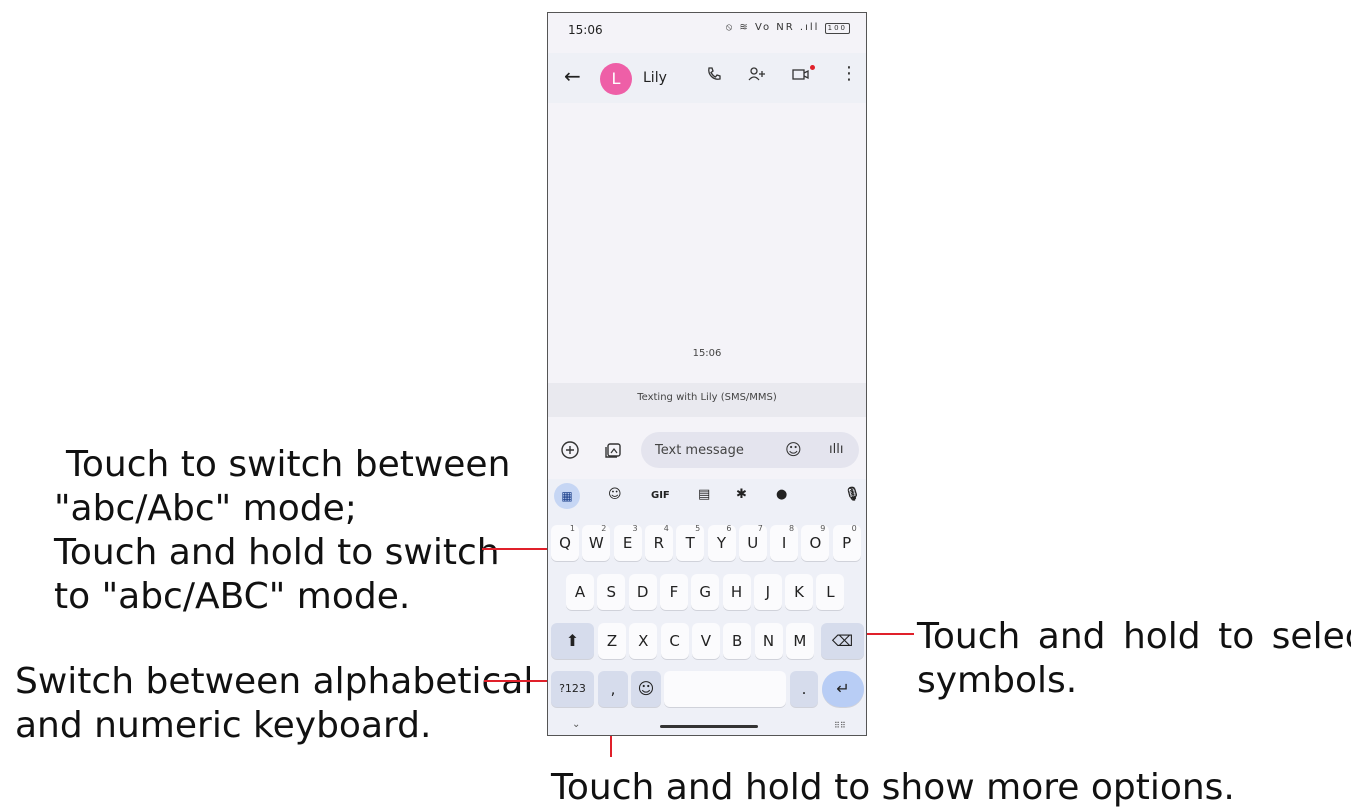  I want to click on annotation-shift-line4: to "abc/ABC" mode., so click(232, 596).